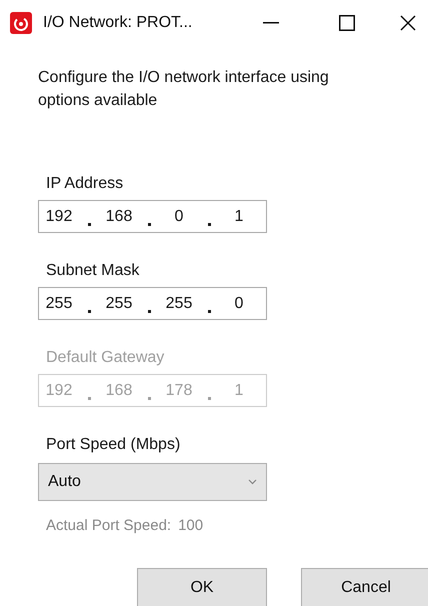 This screenshot has width=428, height=606. I want to click on ip-address-field: 255 255 255 0, so click(152, 303).